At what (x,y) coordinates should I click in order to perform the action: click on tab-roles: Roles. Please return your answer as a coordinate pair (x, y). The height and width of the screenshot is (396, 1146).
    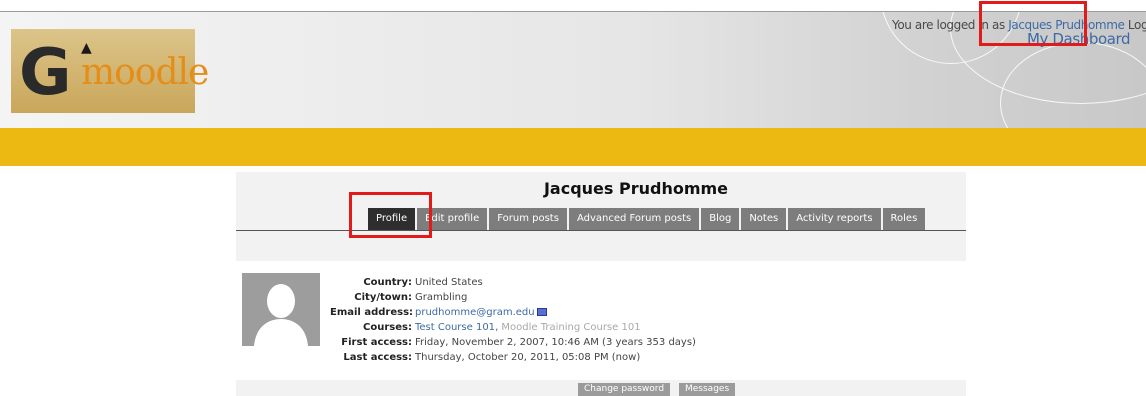
    Looking at the image, I should click on (904, 219).